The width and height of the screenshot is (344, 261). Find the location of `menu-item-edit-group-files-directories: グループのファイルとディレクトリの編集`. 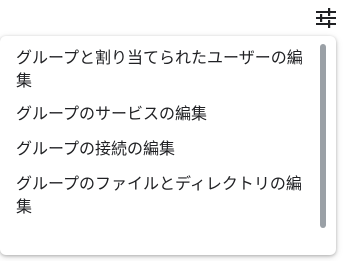

menu-item-edit-group-files-directories: グループのファイルとディレクトリの編集 is located at coordinates (162, 195).